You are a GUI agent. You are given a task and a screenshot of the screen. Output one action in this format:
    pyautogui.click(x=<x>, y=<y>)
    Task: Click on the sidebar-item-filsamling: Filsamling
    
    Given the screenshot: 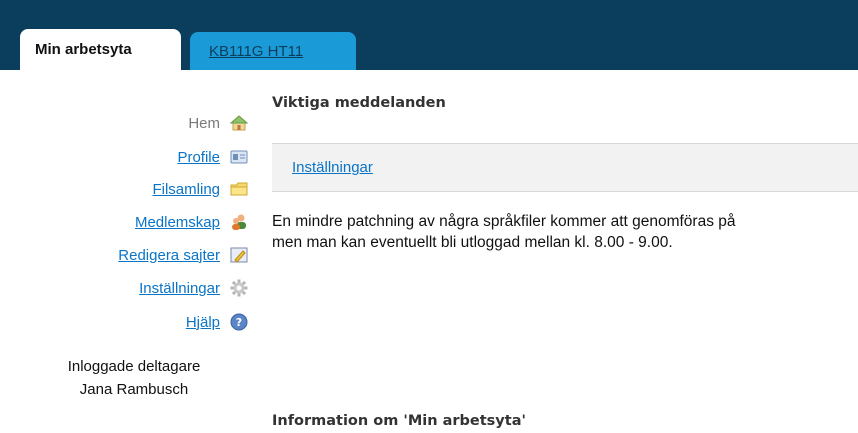 What is the action you would take?
    pyautogui.click(x=205, y=189)
    